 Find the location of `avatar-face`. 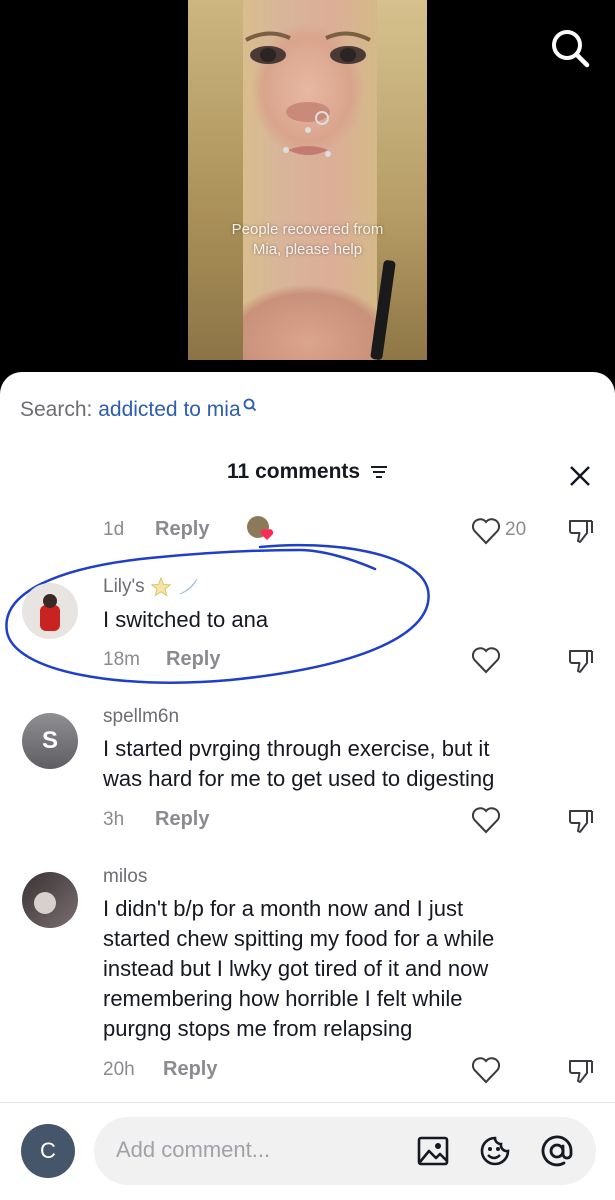

avatar-face is located at coordinates (45, 903).